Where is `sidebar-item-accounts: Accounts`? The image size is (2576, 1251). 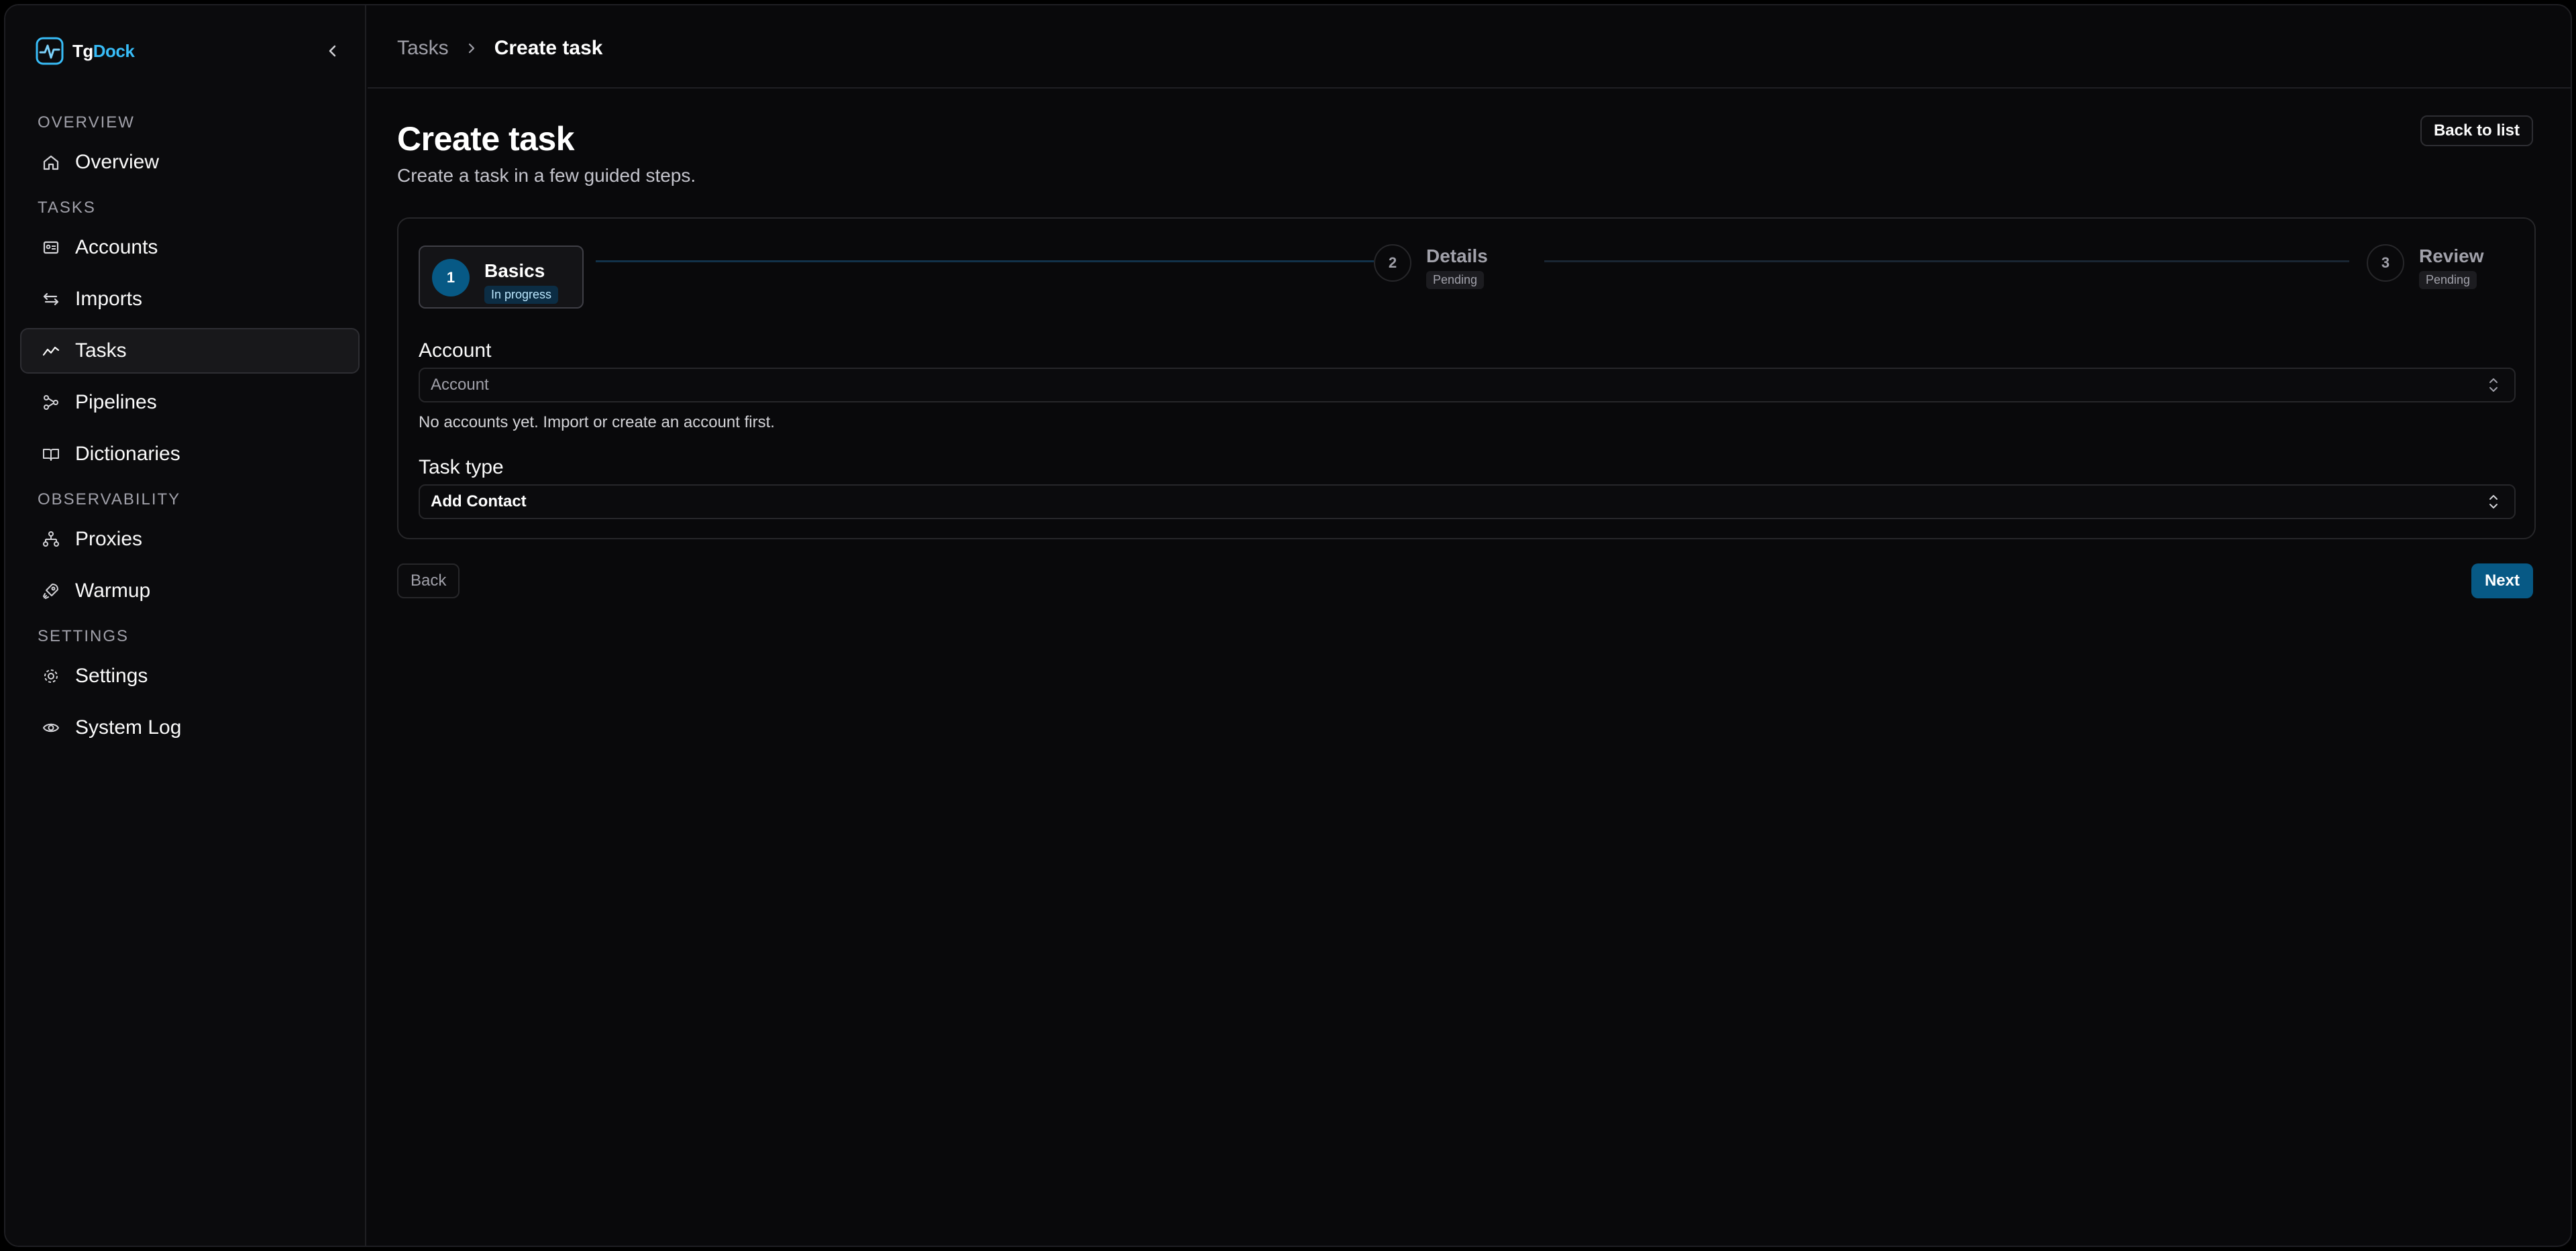 sidebar-item-accounts: Accounts is located at coordinates (190, 247).